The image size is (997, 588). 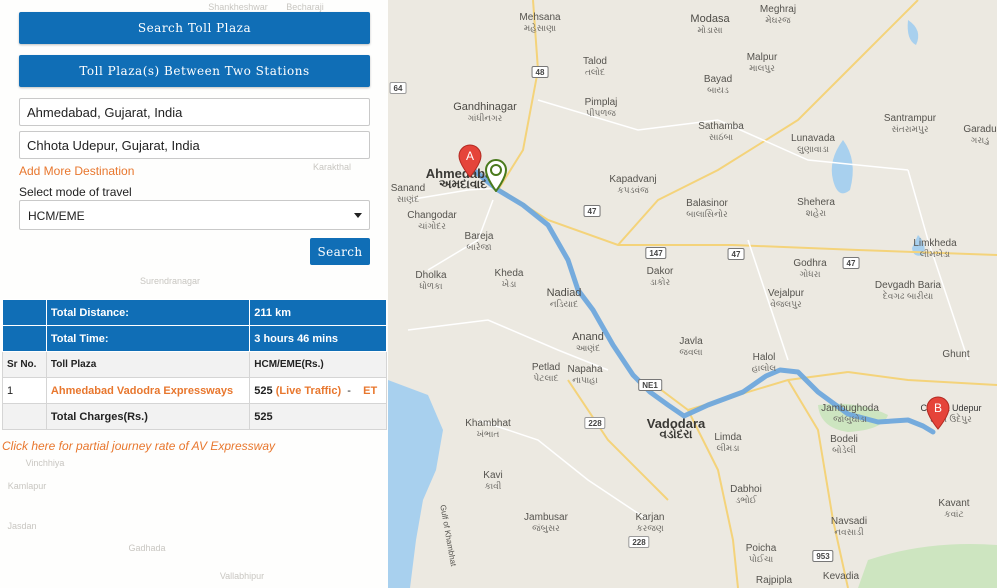 I want to click on row-rate-cell: 525 (Live Traffic) - ET, so click(x=318, y=390).